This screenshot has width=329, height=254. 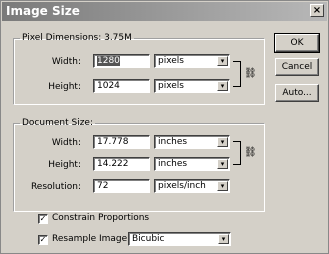 What do you see at coordinates (55, 187) in the screenshot?
I see `resolution-label: Resolution:` at bounding box center [55, 187].